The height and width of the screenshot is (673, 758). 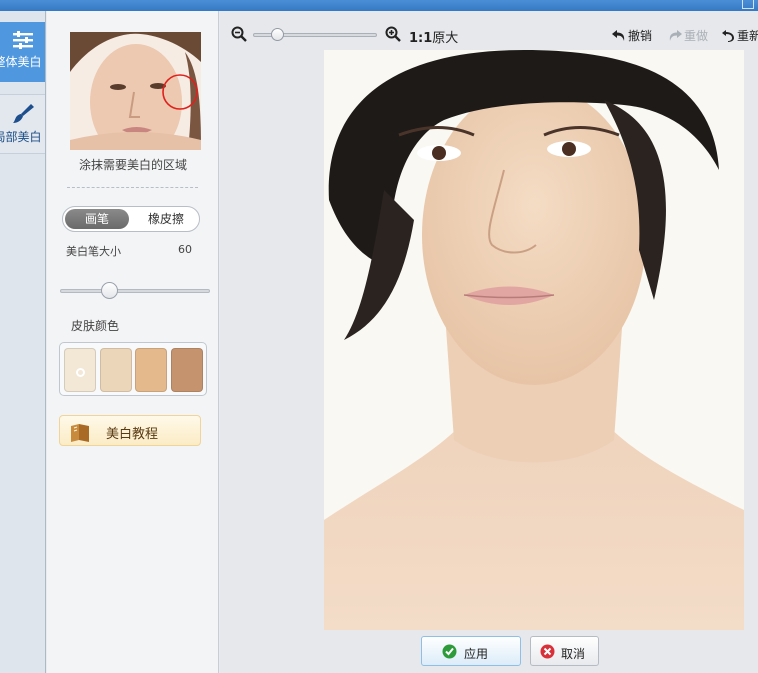 I want to click on brush-size-label: 美白笔大小, so click(x=93, y=251).